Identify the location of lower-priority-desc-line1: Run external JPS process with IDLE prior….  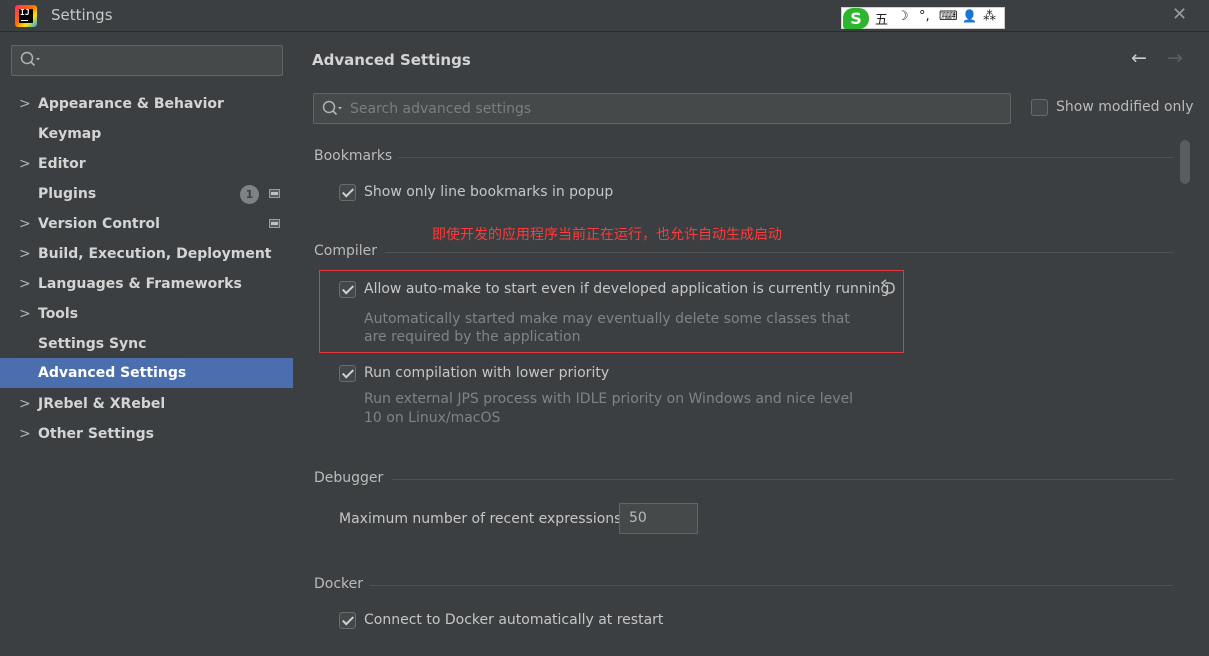
(609, 399).